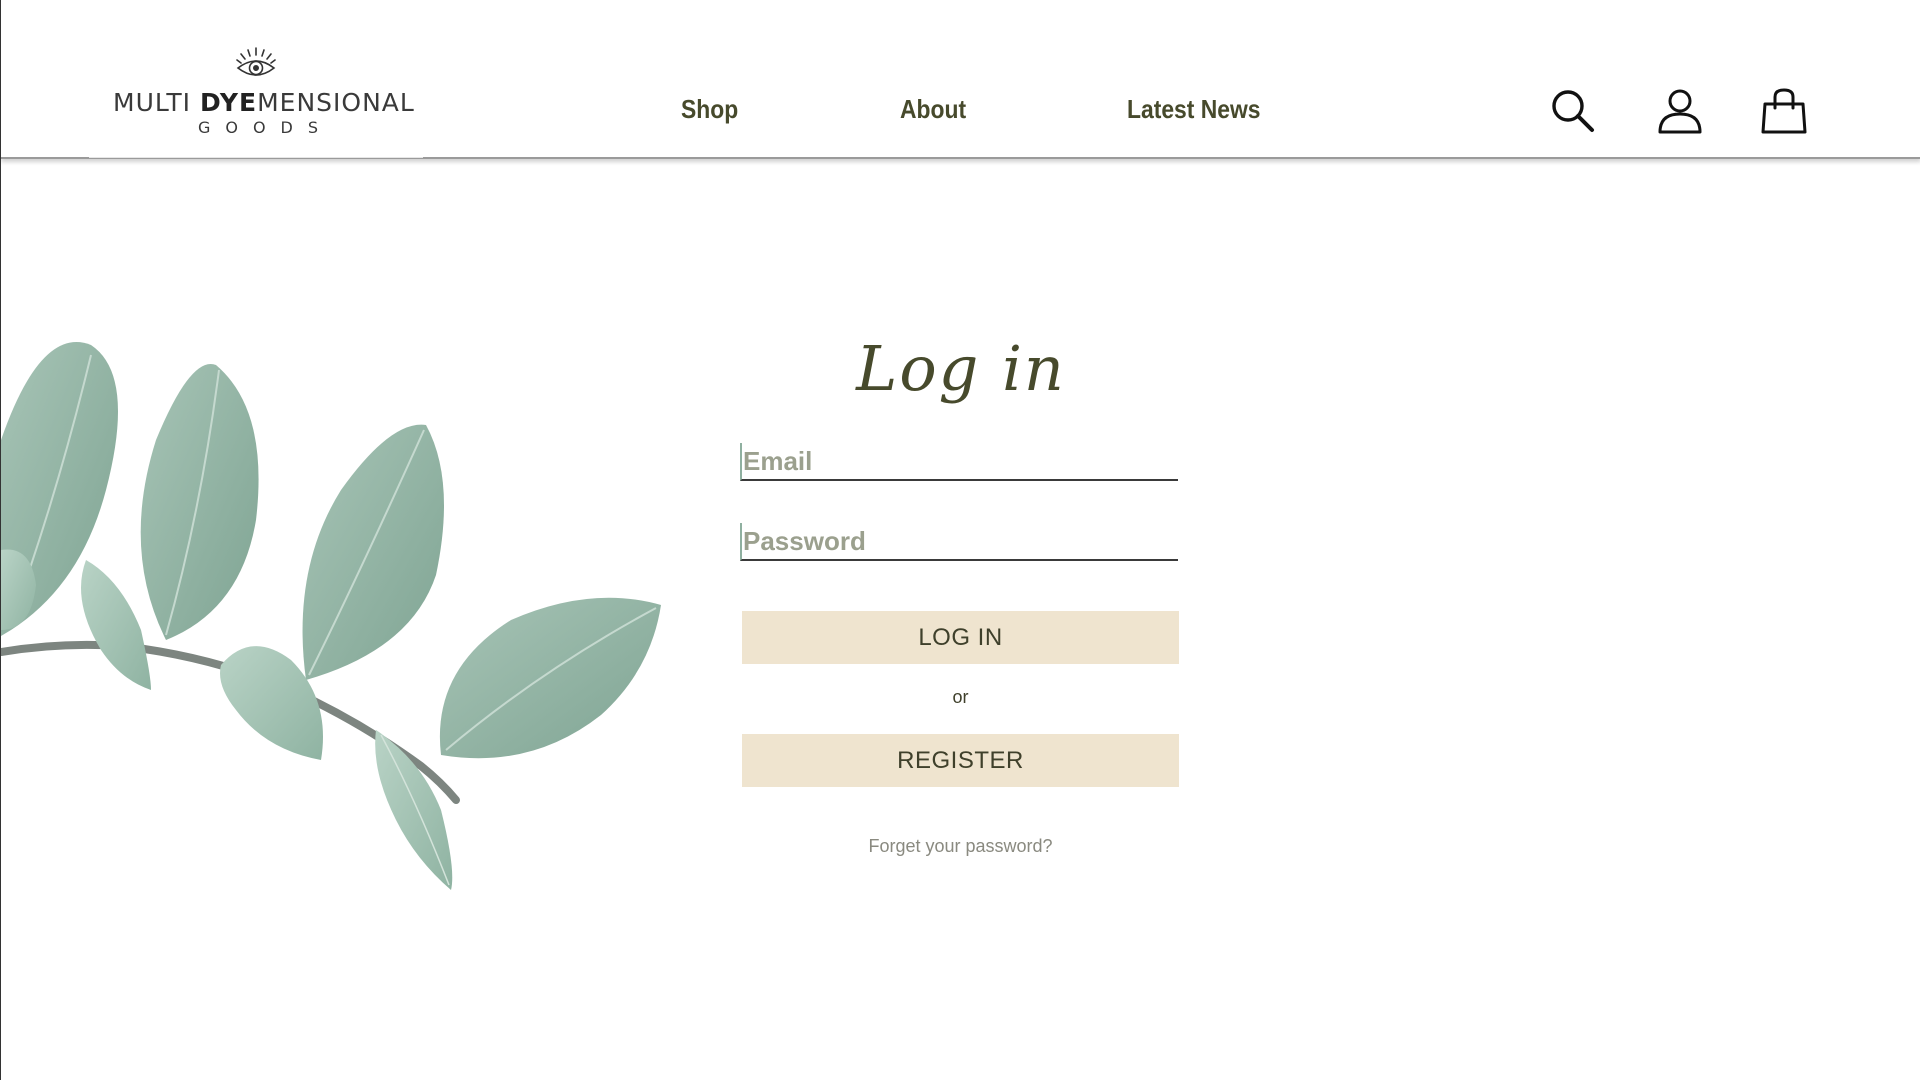 The height and width of the screenshot is (1080, 1920). What do you see at coordinates (933, 109) in the screenshot?
I see `nav-about: About` at bounding box center [933, 109].